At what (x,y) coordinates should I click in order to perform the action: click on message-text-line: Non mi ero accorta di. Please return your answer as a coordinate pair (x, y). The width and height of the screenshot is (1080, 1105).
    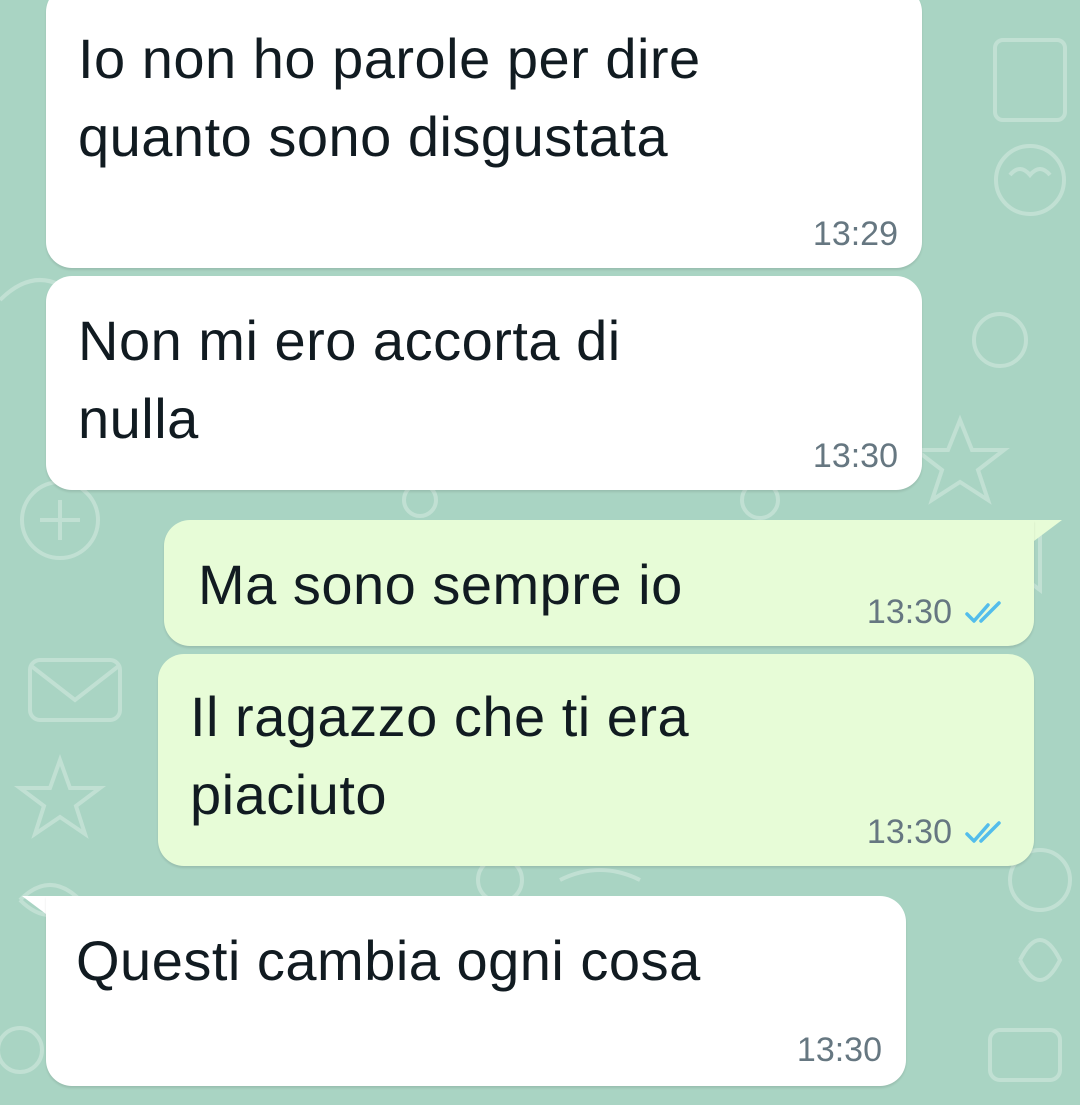
    Looking at the image, I should click on (349, 340).